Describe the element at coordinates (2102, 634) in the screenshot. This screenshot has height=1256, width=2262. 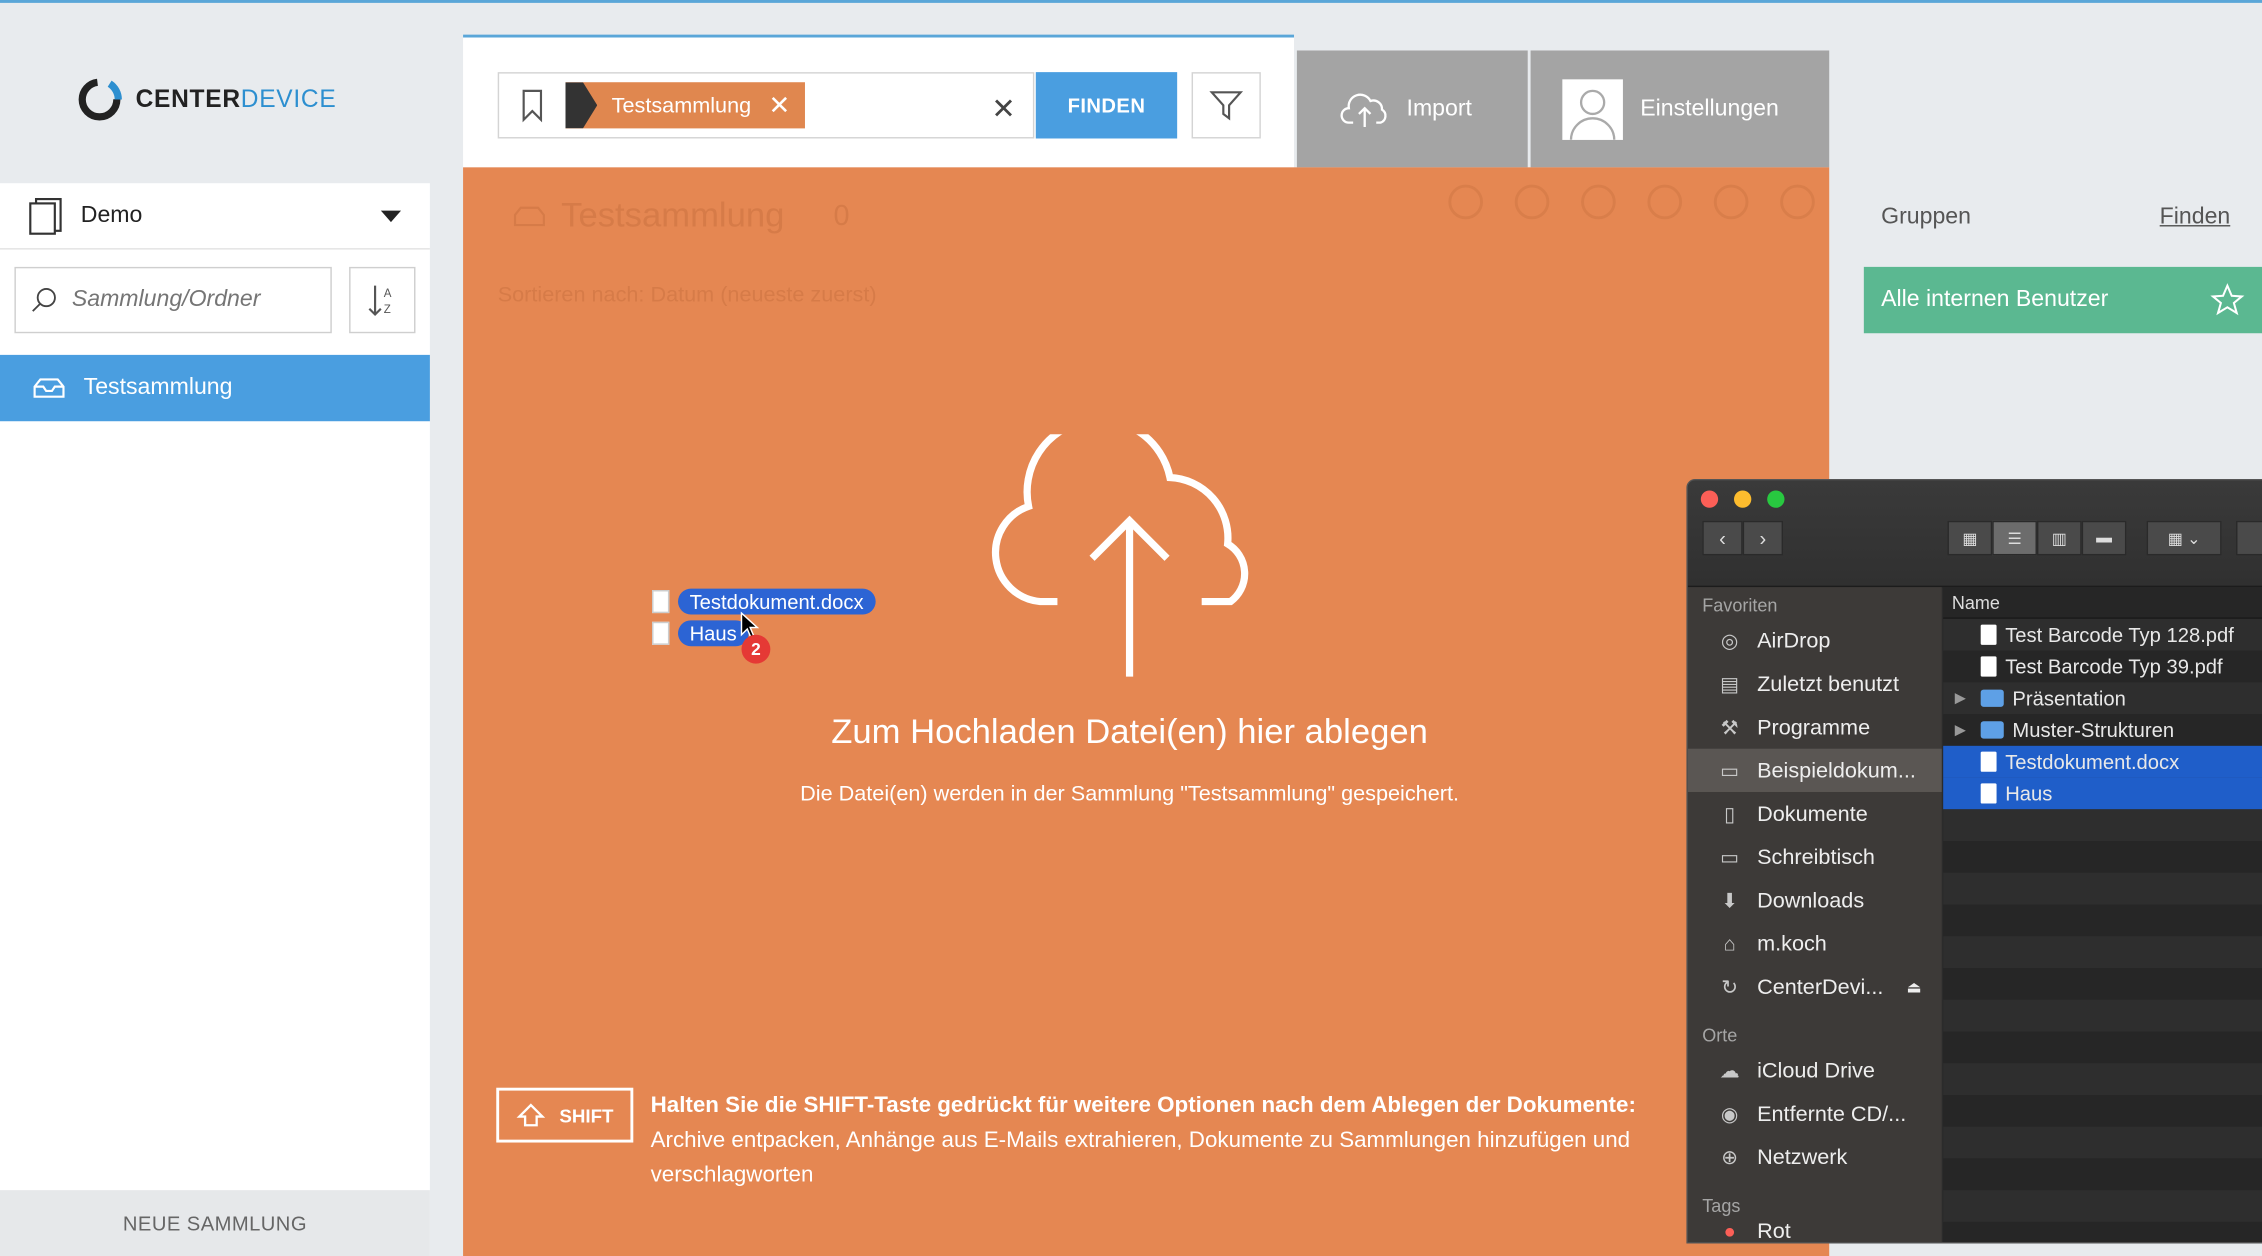
I see `list-item: Test Barcode Typ 128.pdf` at that location.